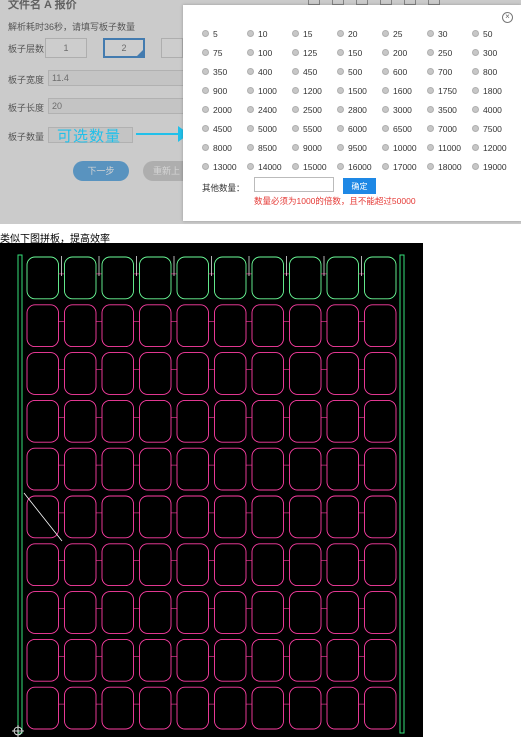 The width and height of the screenshot is (521, 739). Describe the element at coordinates (210, 34) in the screenshot. I see `quantity-option: 5` at that location.